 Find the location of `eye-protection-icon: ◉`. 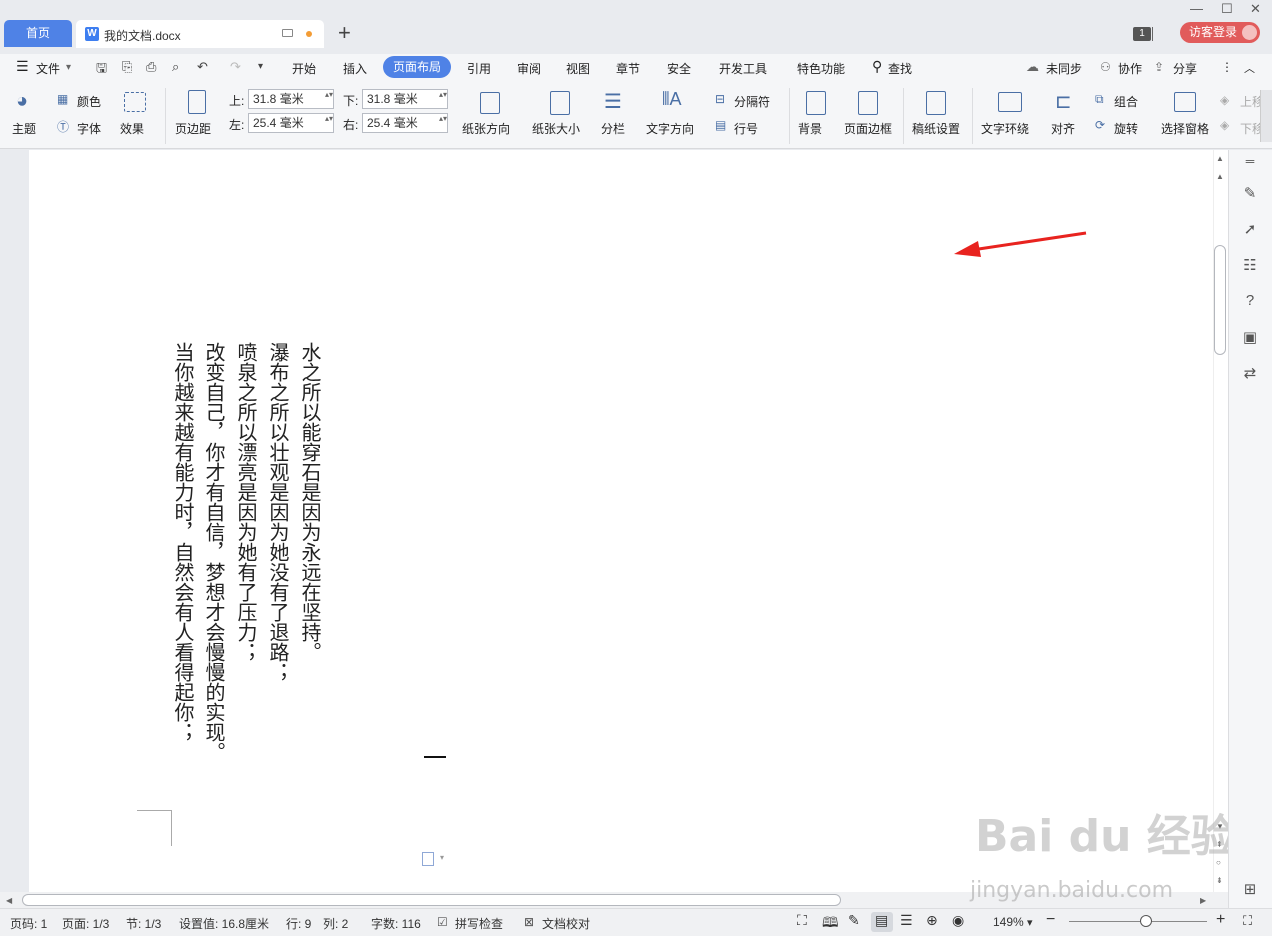

eye-protection-icon: ◉ is located at coordinates (958, 920).